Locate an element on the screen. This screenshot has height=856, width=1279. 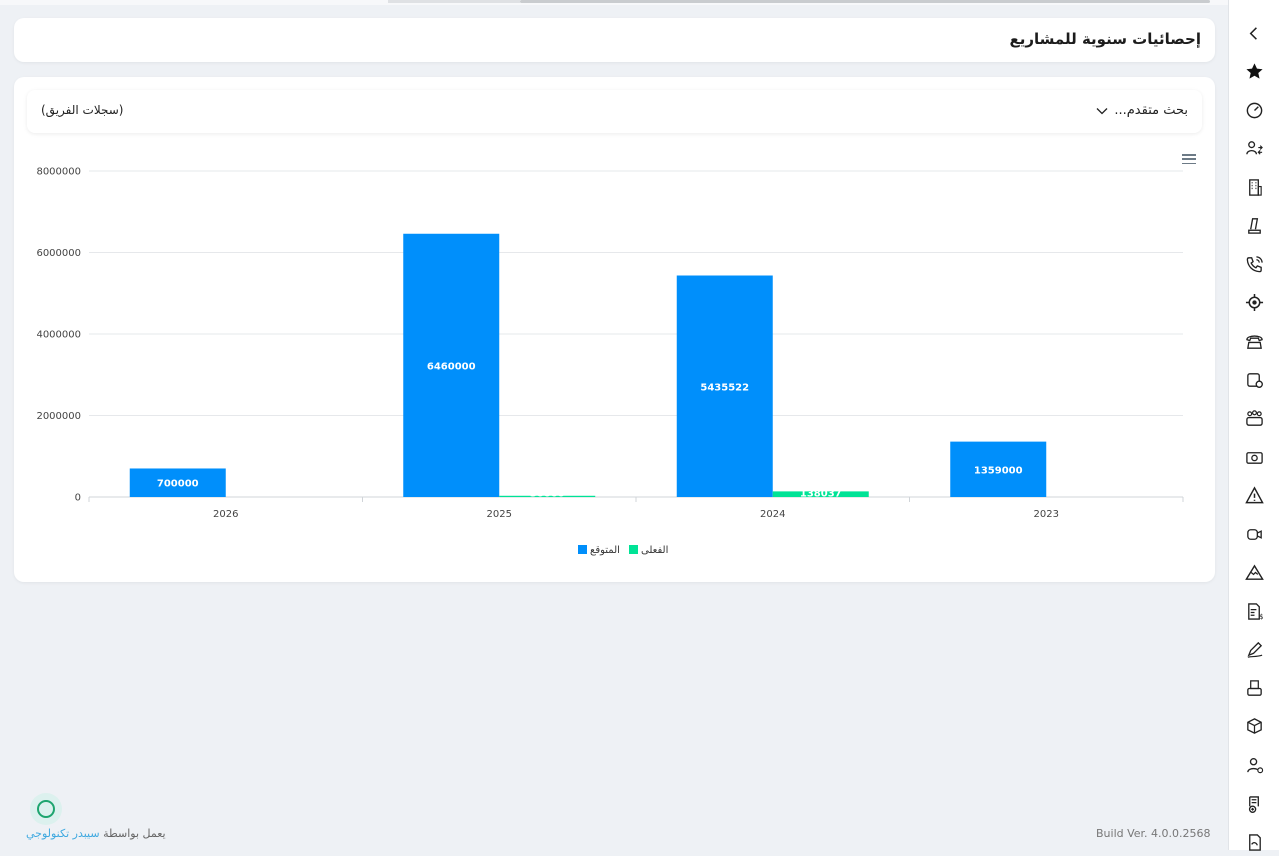
printer-doc-icon is located at coordinates (1254, 688).